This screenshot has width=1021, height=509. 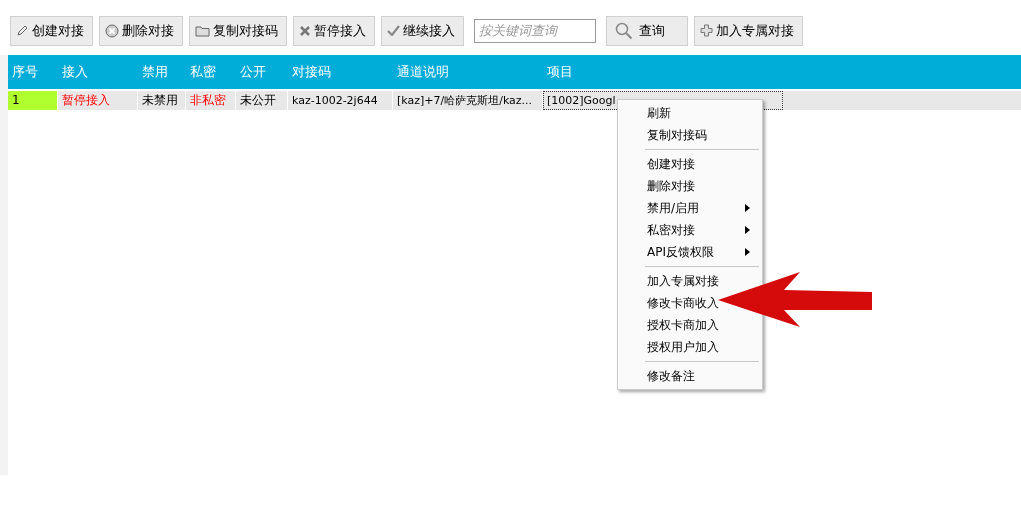 I want to click on search-field: 按关键词查询, so click(x=535, y=30).